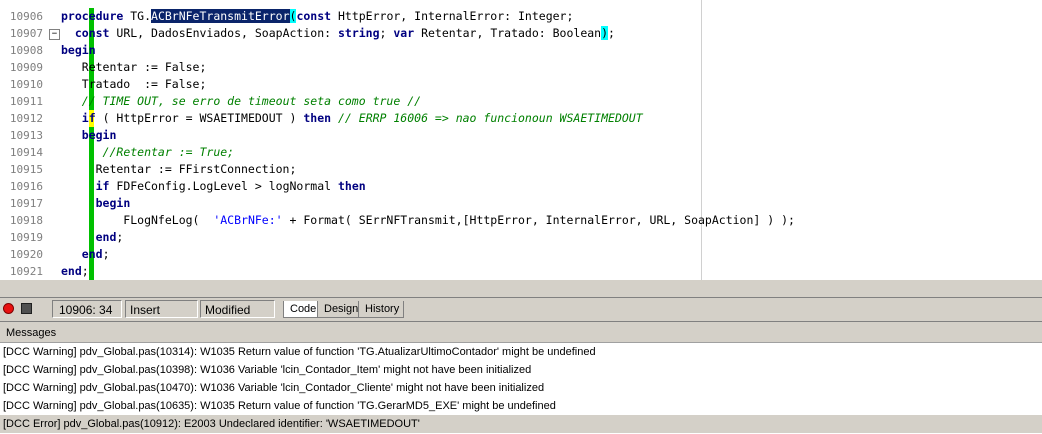 This screenshot has height=434, width=1042. I want to click on code-line: Tratado := False;, so click(134, 84).